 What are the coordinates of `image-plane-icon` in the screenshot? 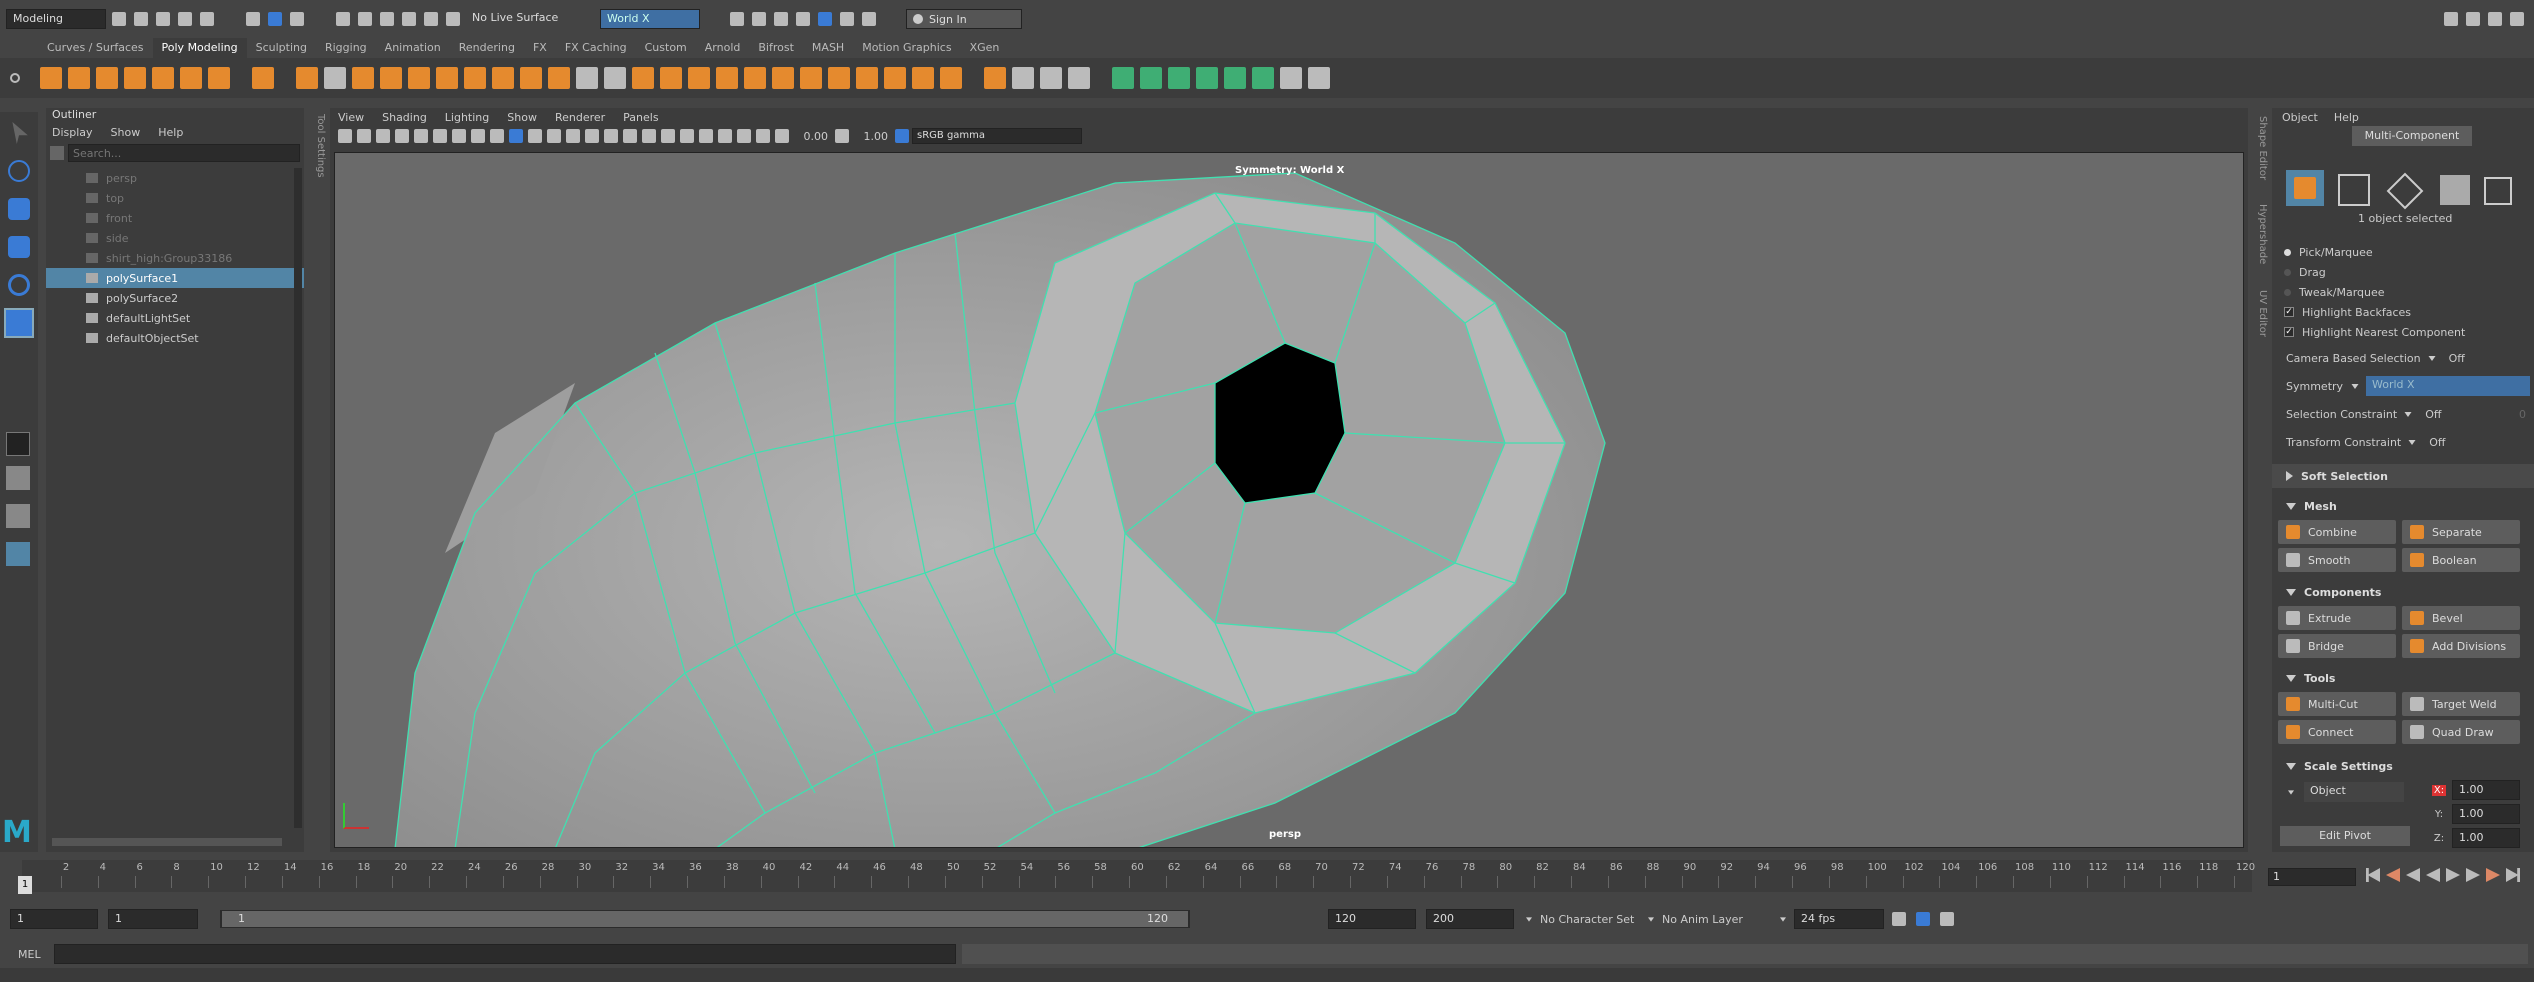 It's located at (402, 136).